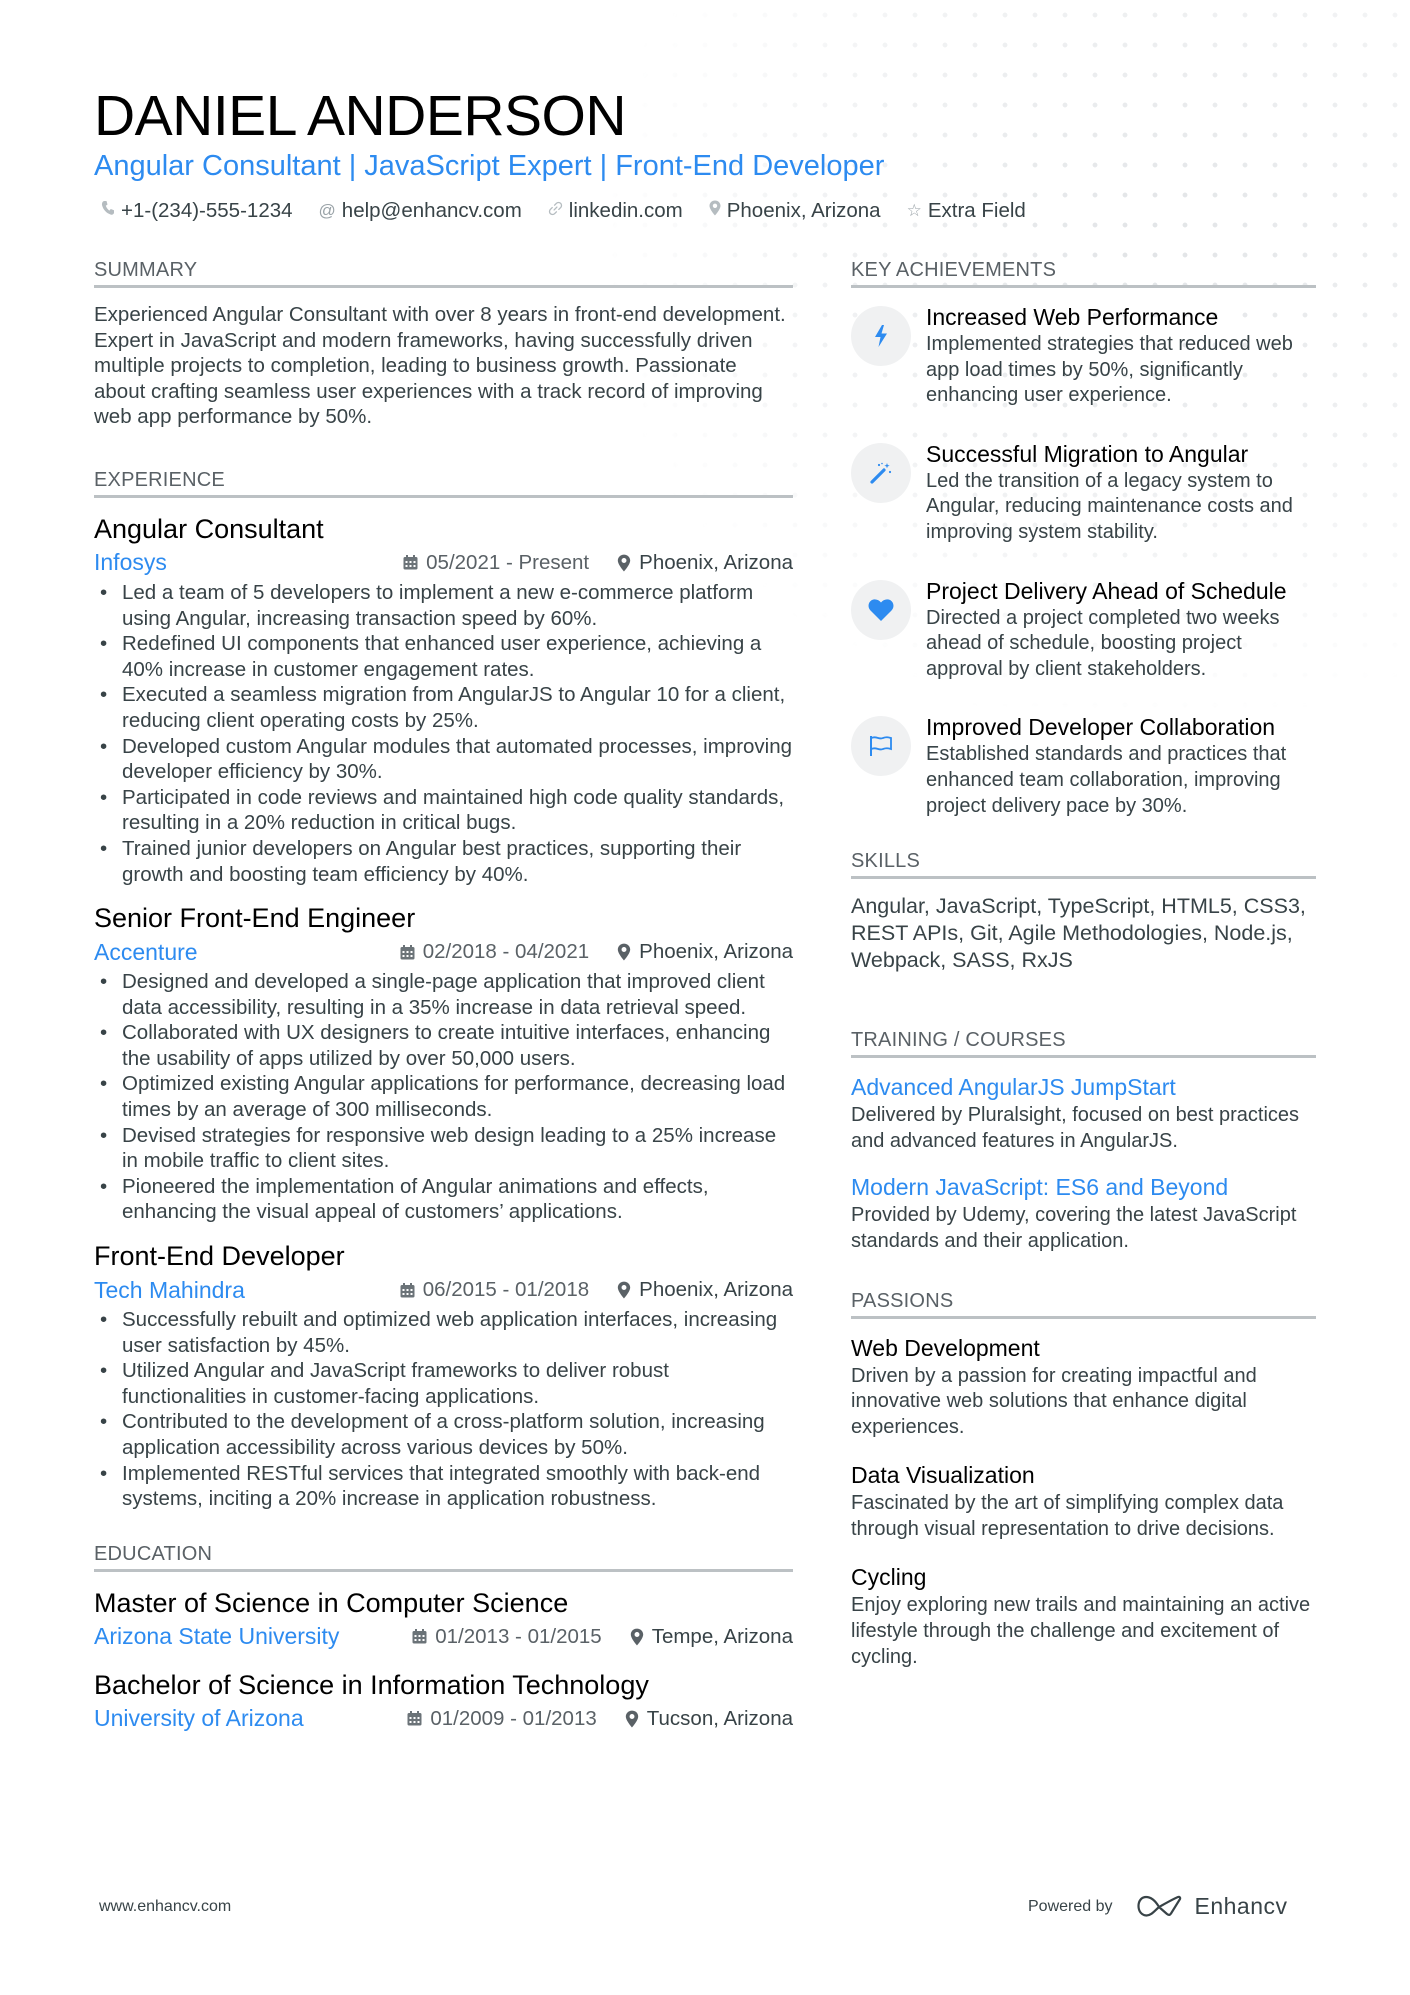 Image resolution: width=1410 pixels, height=1995 pixels. I want to click on education-location-text: Tucson, Arizona, so click(719, 1718).